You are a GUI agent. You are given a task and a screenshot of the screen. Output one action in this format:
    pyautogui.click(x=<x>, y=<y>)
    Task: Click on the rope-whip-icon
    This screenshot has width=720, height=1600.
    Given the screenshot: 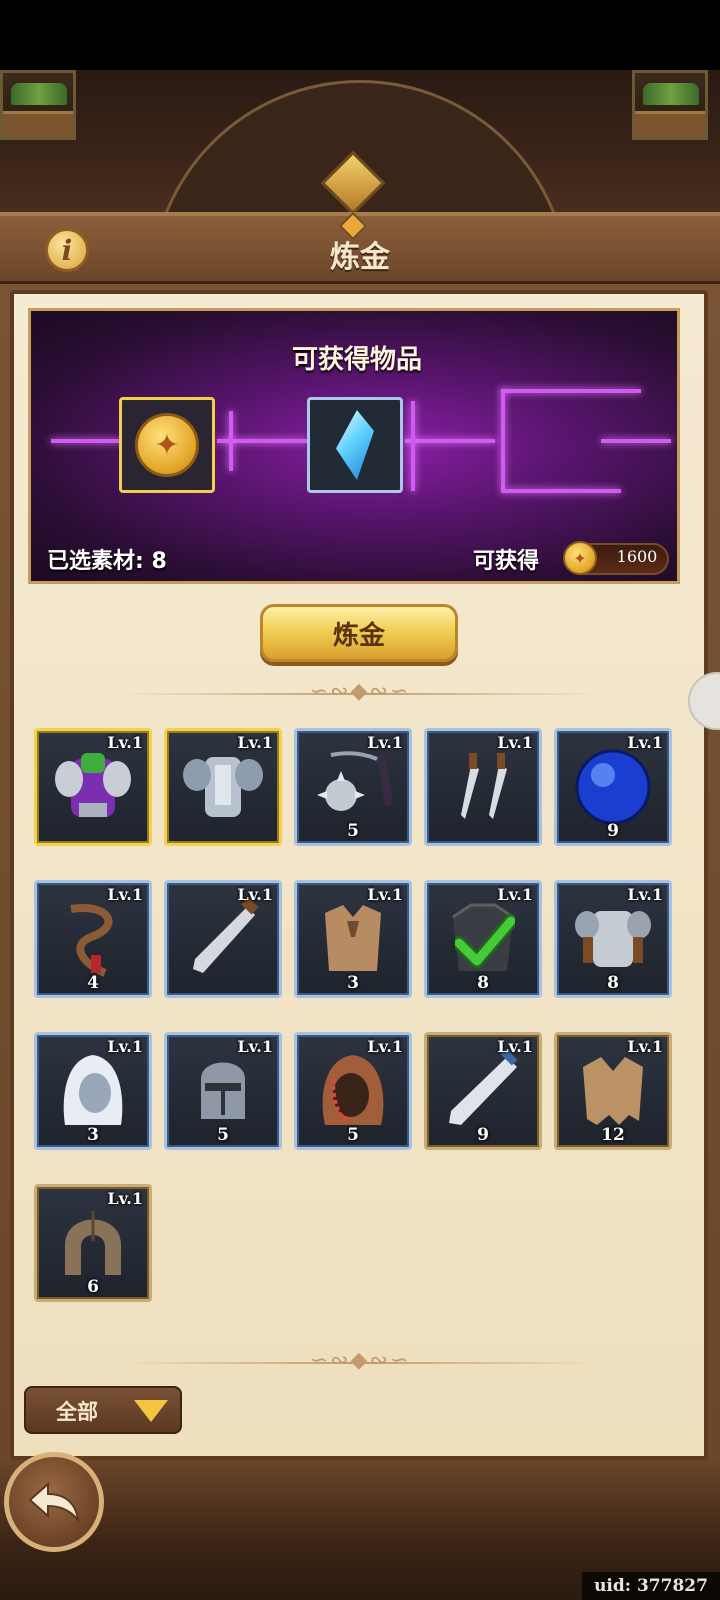 What is the action you would take?
    pyautogui.click(x=93, y=939)
    